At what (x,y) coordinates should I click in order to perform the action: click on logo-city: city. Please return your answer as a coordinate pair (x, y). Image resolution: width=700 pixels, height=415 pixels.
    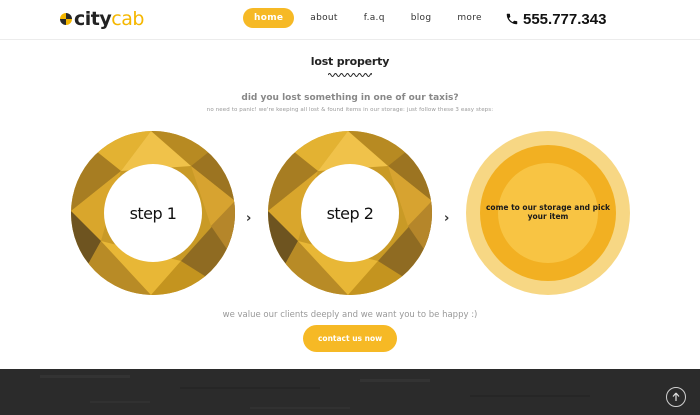
    Looking at the image, I should click on (93, 19).